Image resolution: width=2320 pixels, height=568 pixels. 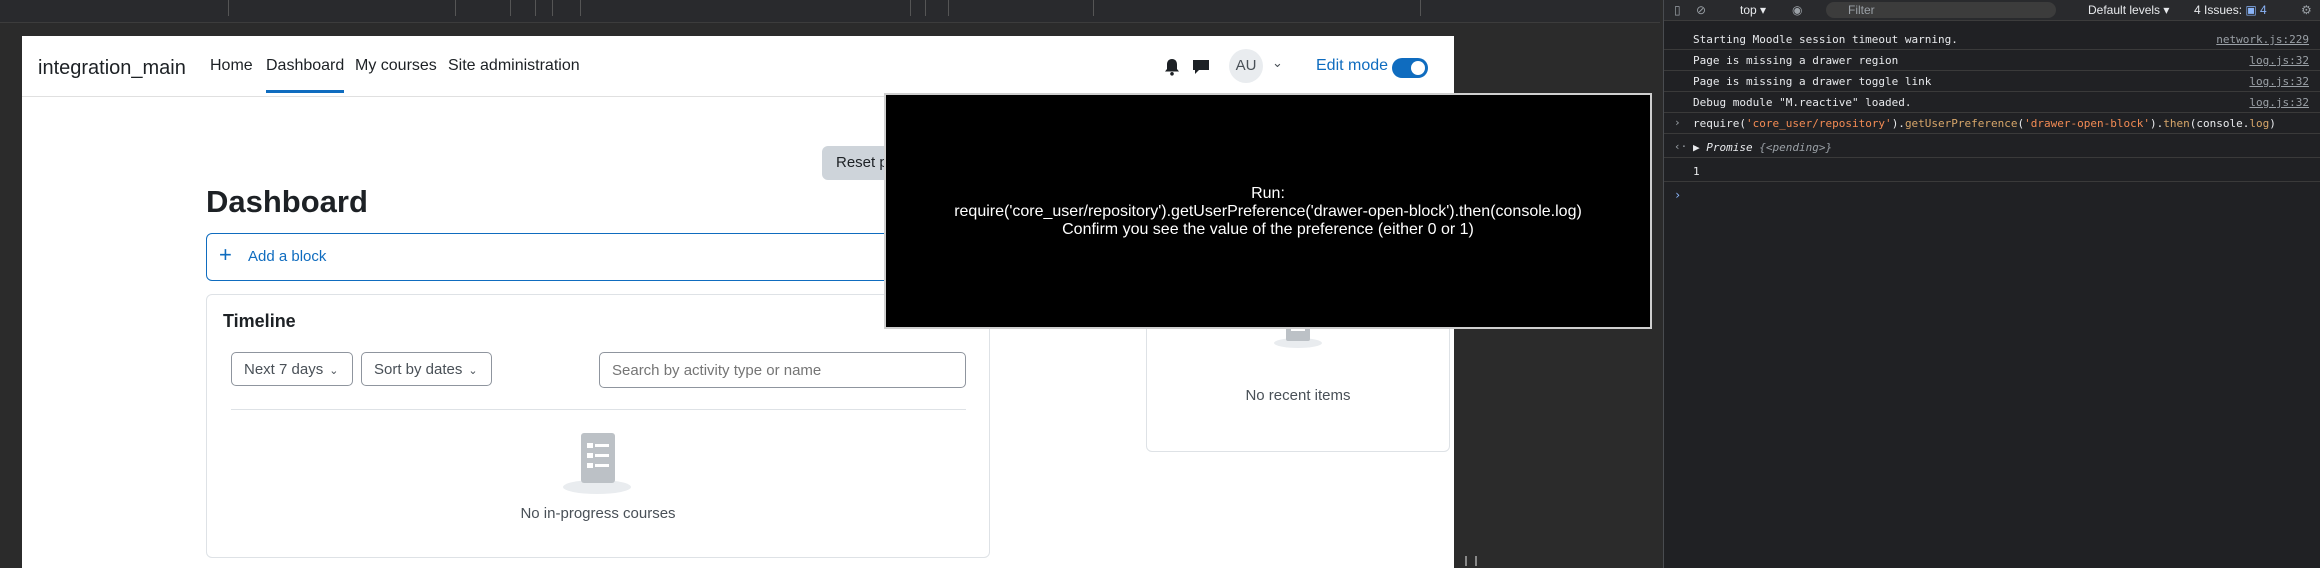 I want to click on page-title: Dashboard, so click(x=287, y=201).